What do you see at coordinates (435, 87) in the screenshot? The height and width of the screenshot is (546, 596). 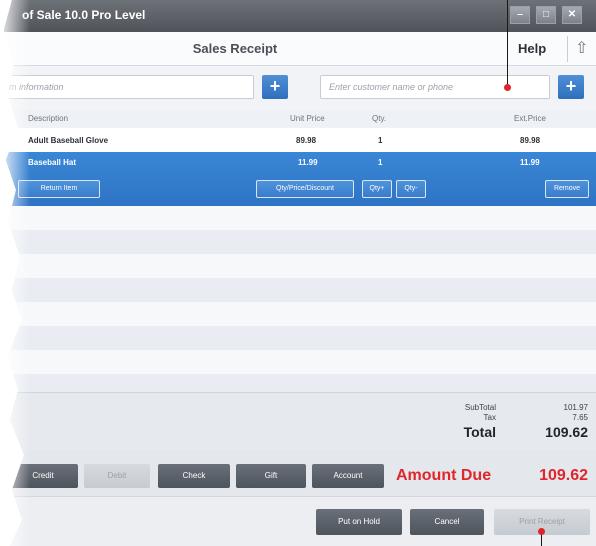 I see `customer-search-input: Enter customer name or phone` at bounding box center [435, 87].